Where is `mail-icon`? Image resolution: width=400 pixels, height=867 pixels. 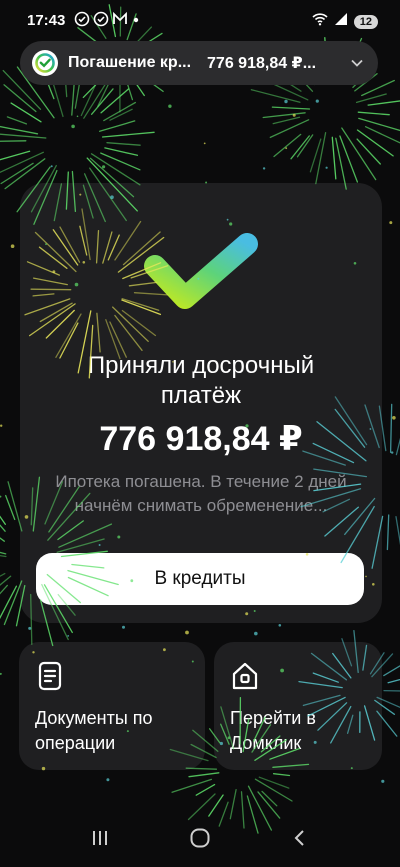
mail-icon is located at coordinates (120, 20).